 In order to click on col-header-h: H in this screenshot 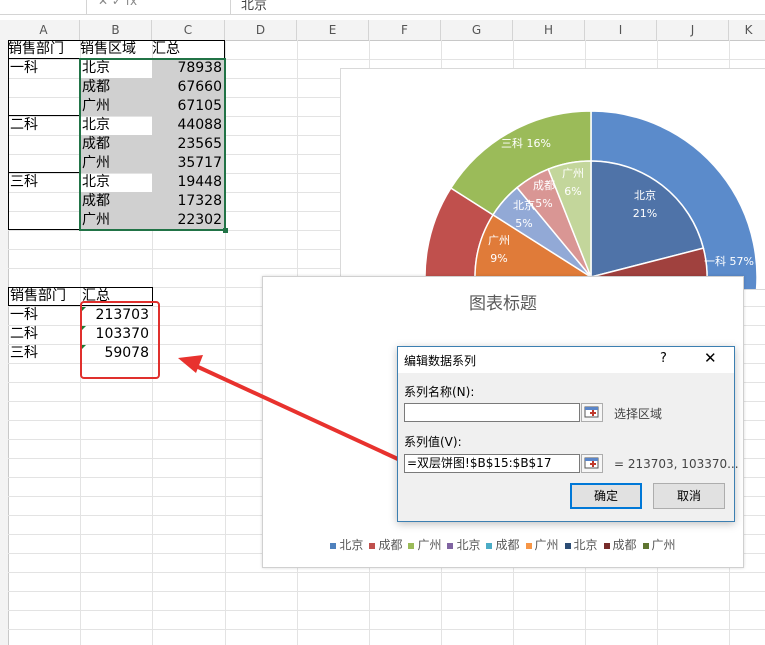, I will do `click(549, 30)`.